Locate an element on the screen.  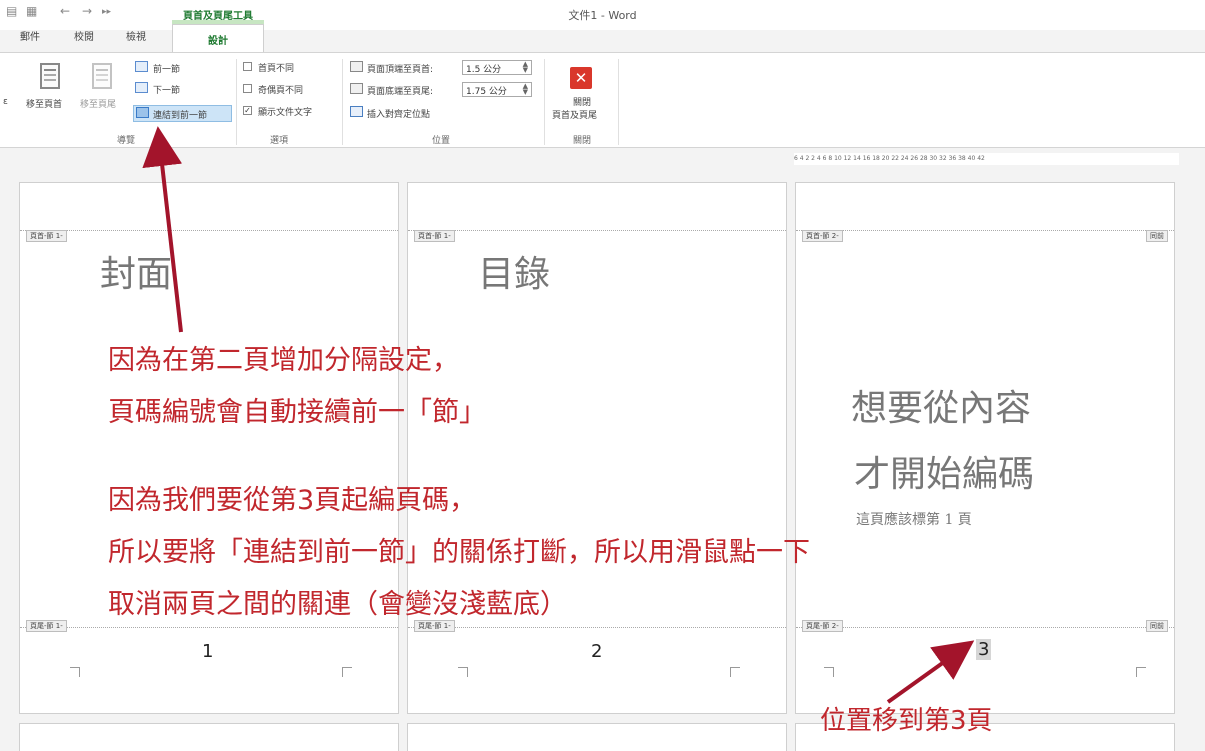
previous-section-button: 前一節 is located at coordinates (166, 68).